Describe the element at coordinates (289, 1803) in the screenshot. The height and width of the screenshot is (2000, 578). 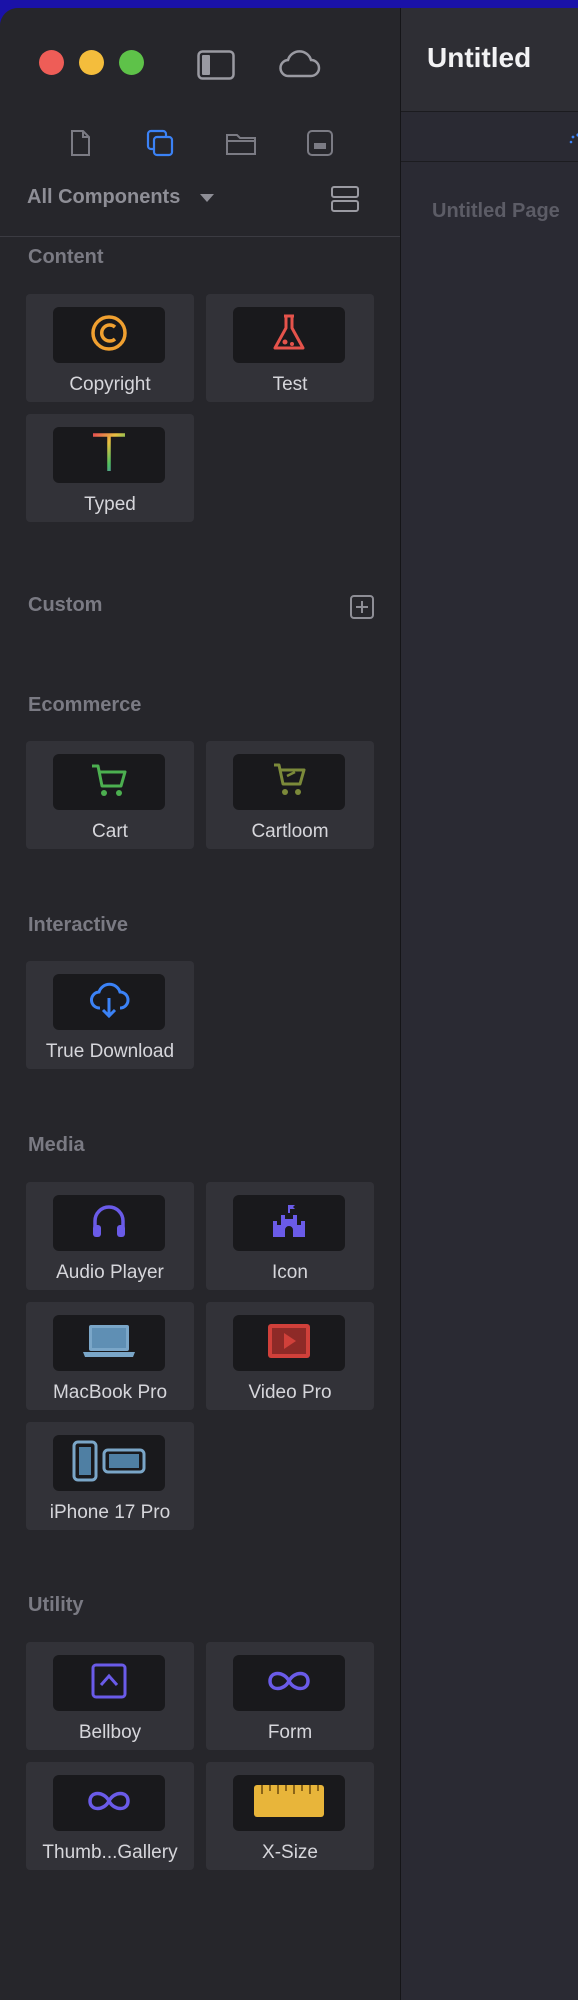
I see `ruler-icon` at that location.